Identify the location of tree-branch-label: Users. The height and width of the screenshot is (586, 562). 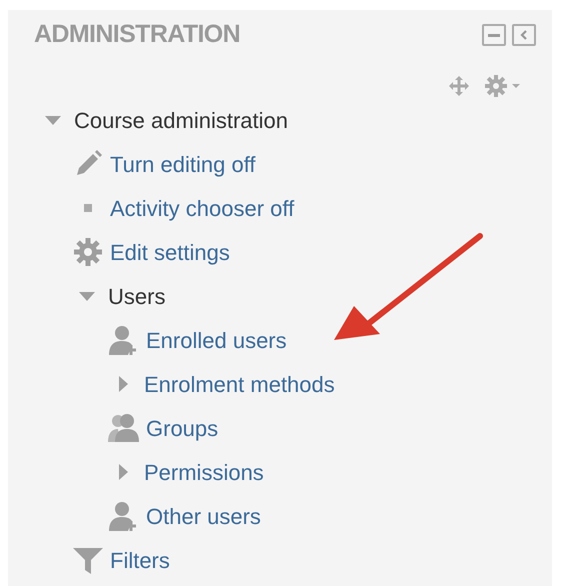
(137, 296).